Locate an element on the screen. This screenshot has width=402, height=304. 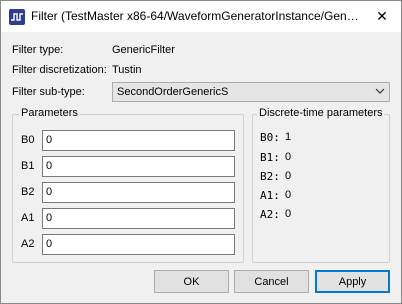
discrete-b0-value: 1 is located at coordinates (288, 137).